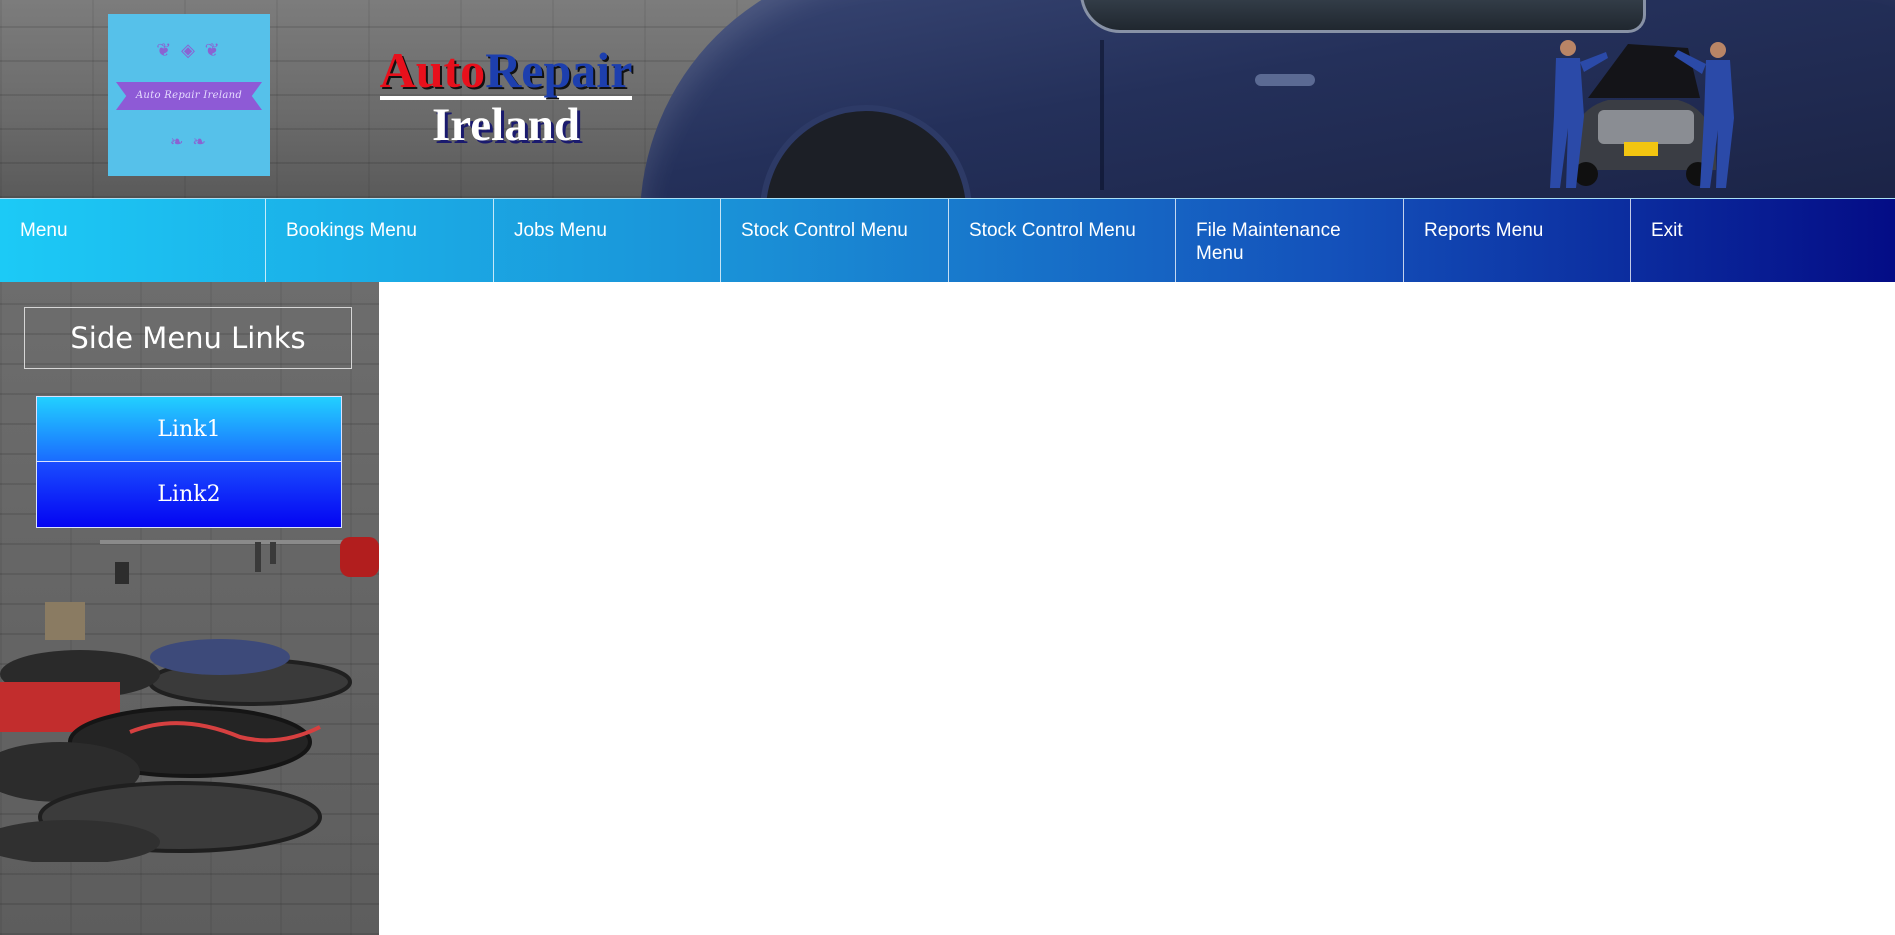 The width and height of the screenshot is (1895, 935). Describe the element at coordinates (133, 241) in the screenshot. I see `nav-item-menu: Menu` at that location.